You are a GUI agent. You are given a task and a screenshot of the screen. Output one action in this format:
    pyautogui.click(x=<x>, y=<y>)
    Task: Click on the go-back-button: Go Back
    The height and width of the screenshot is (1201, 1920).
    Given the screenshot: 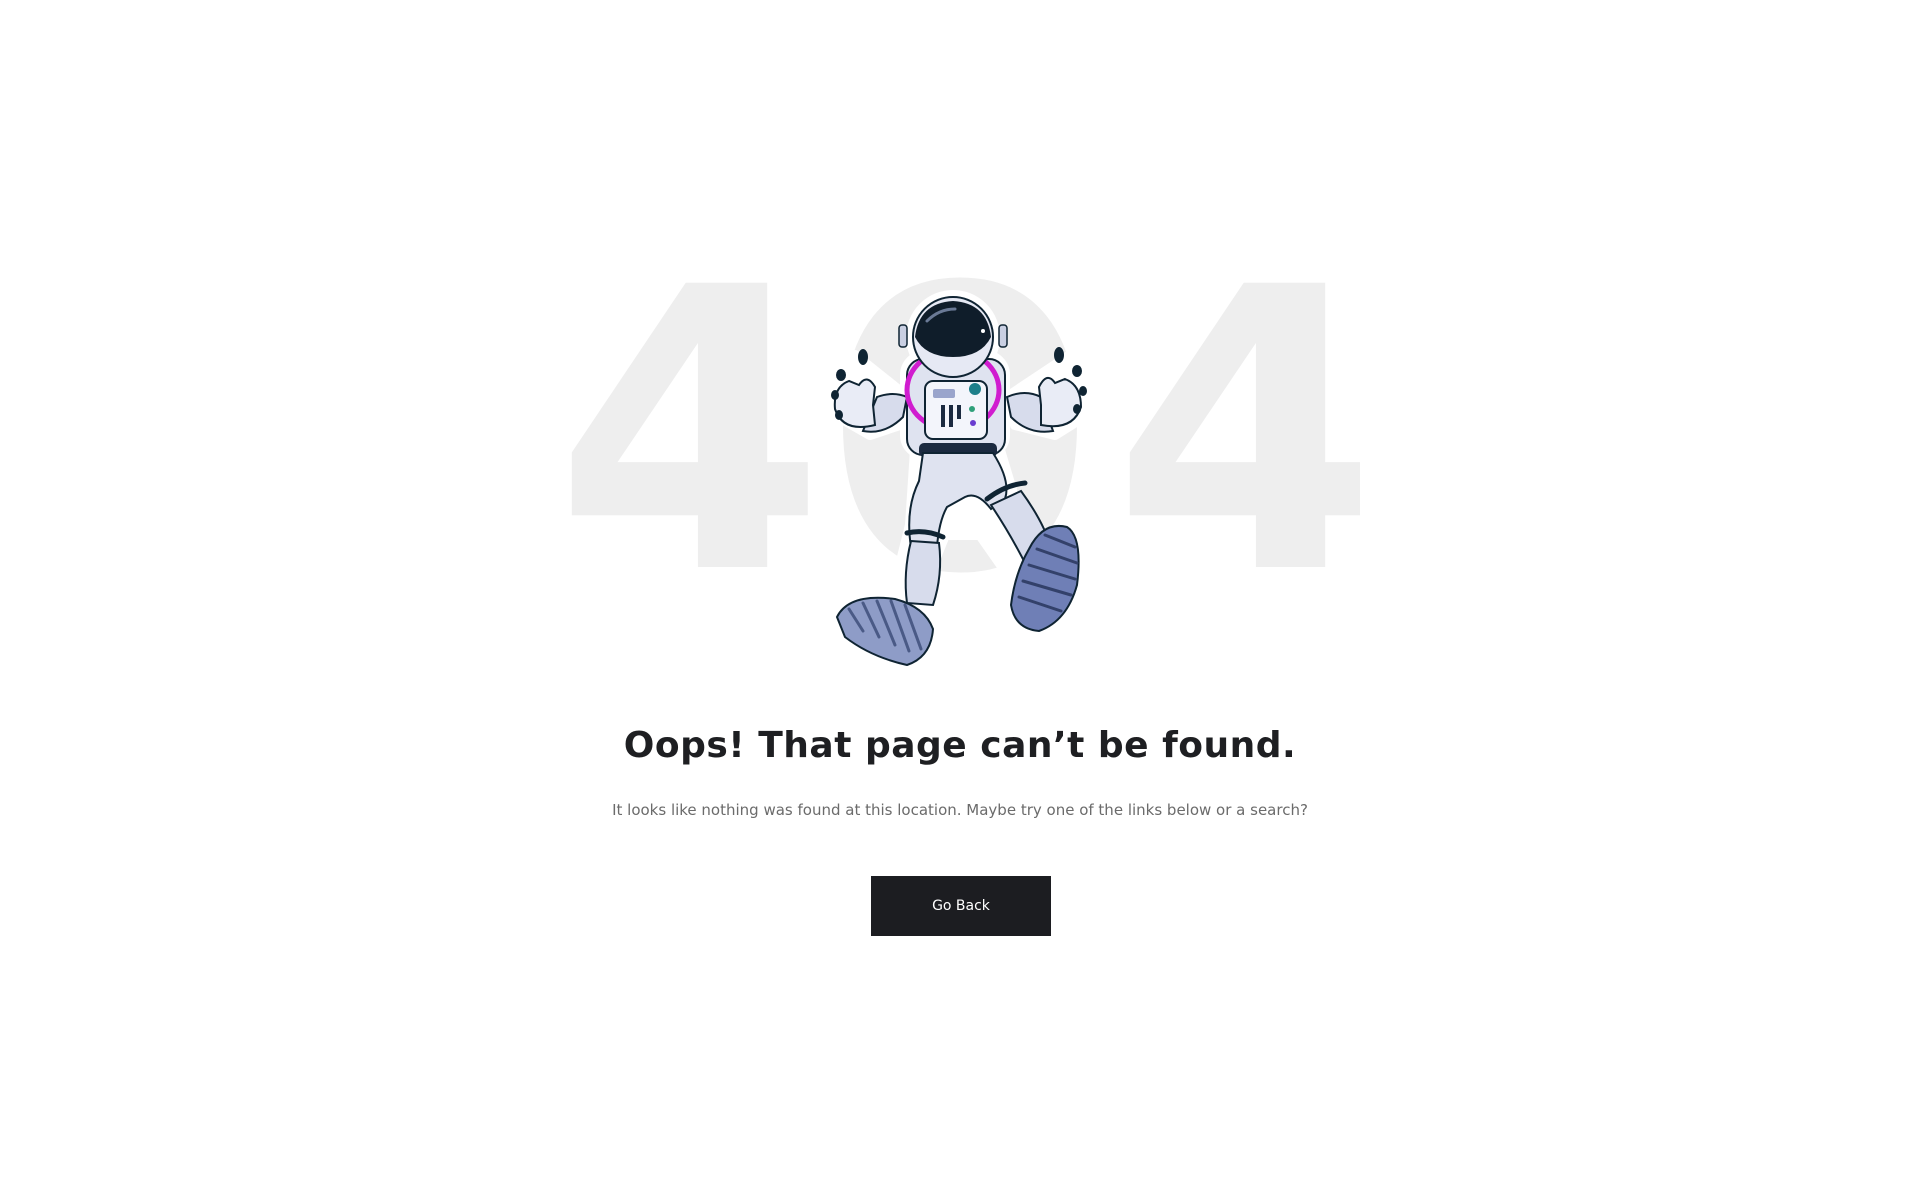 What is the action you would take?
    pyautogui.click(x=961, y=906)
    